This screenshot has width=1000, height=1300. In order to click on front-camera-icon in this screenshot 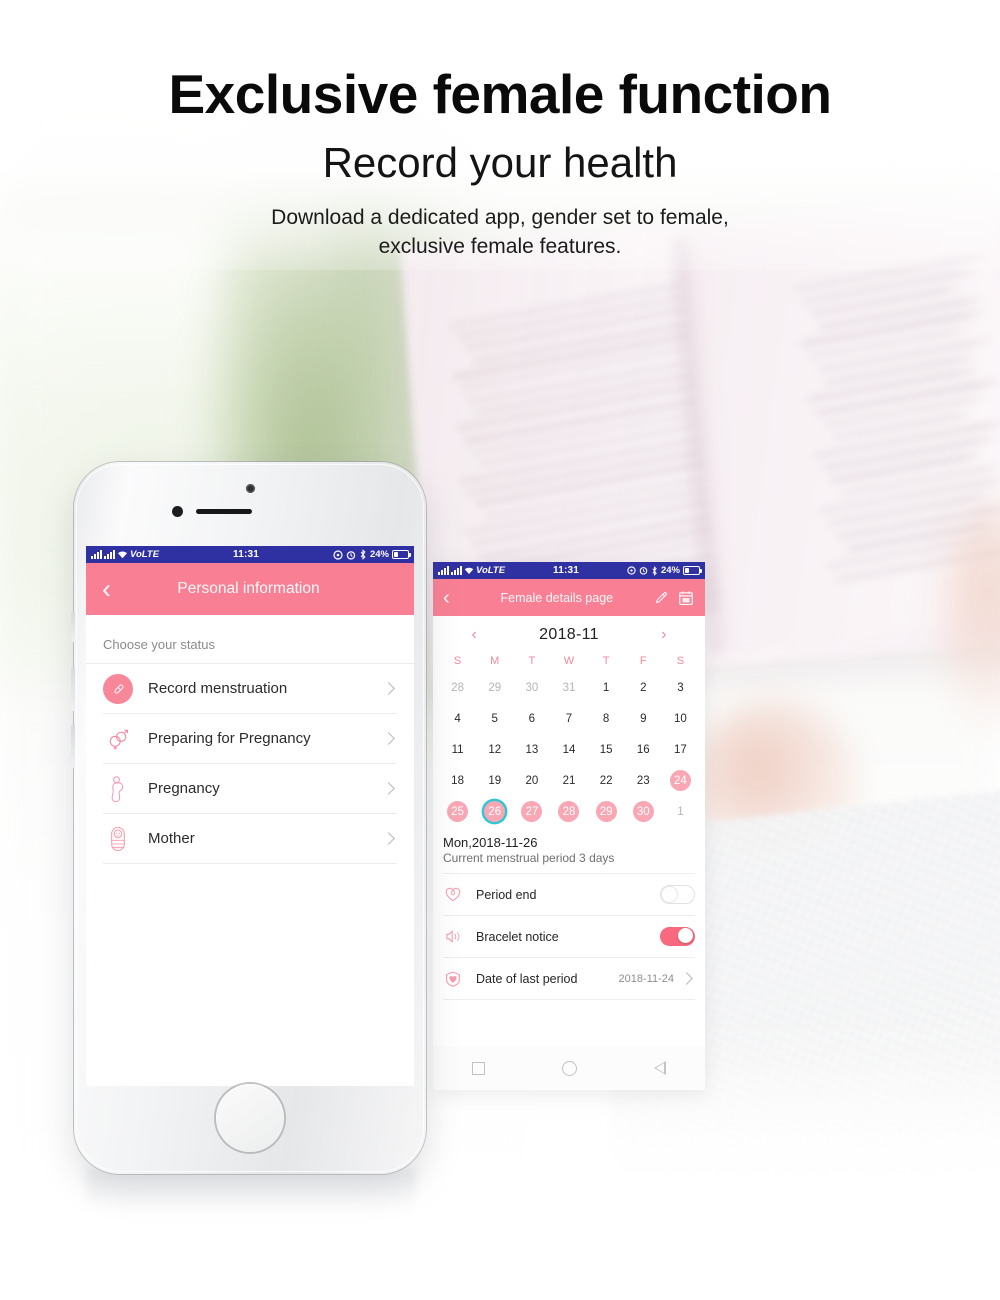, I will do `click(250, 488)`.